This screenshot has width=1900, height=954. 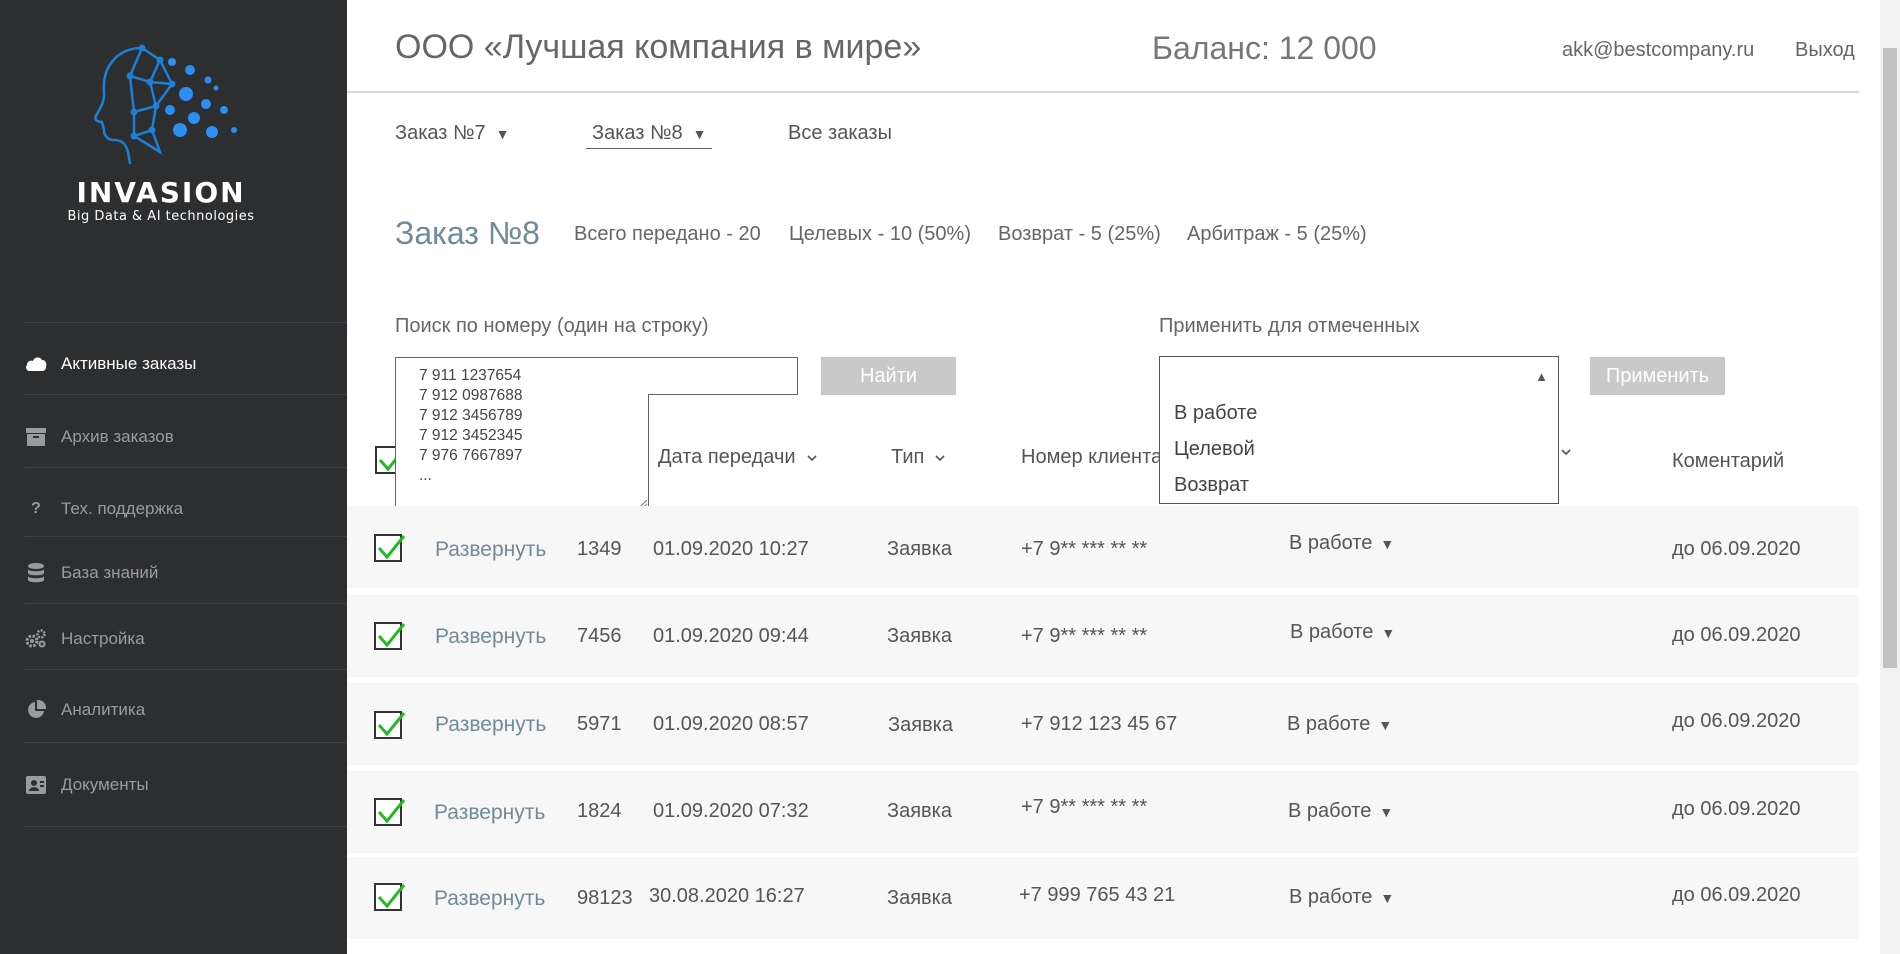 What do you see at coordinates (174, 573) in the screenshot?
I see `sidebar-item-knowledge-base: База знаний` at bounding box center [174, 573].